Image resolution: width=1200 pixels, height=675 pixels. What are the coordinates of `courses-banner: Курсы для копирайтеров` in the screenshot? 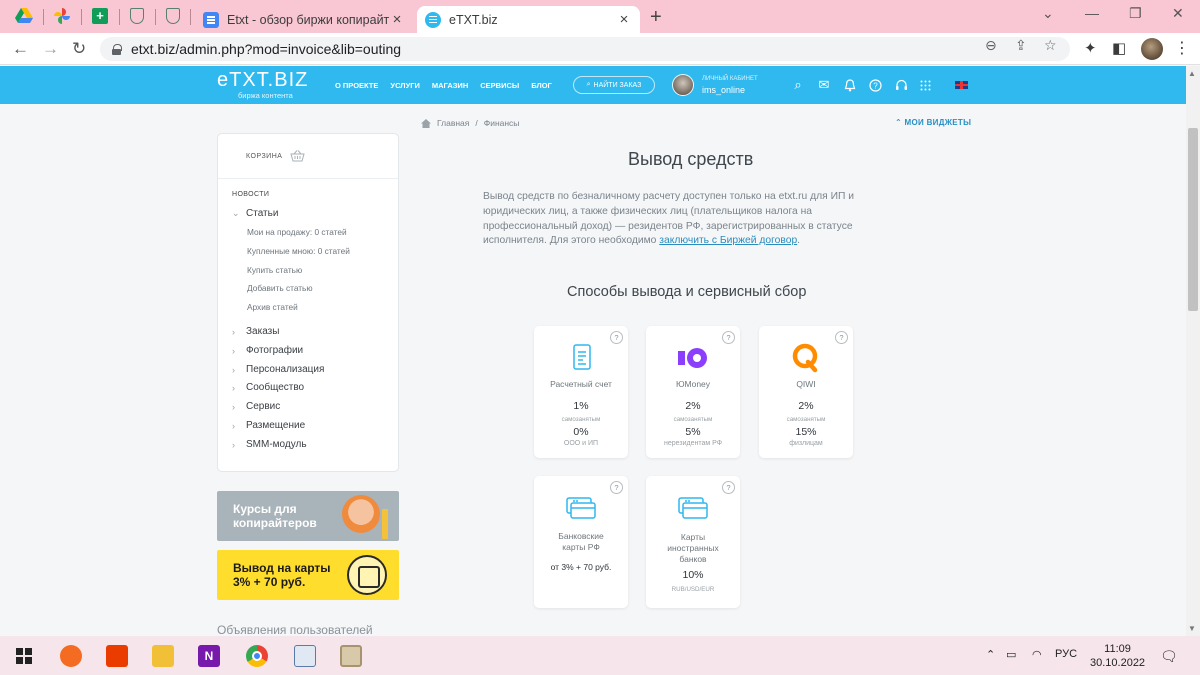 It's located at (308, 516).